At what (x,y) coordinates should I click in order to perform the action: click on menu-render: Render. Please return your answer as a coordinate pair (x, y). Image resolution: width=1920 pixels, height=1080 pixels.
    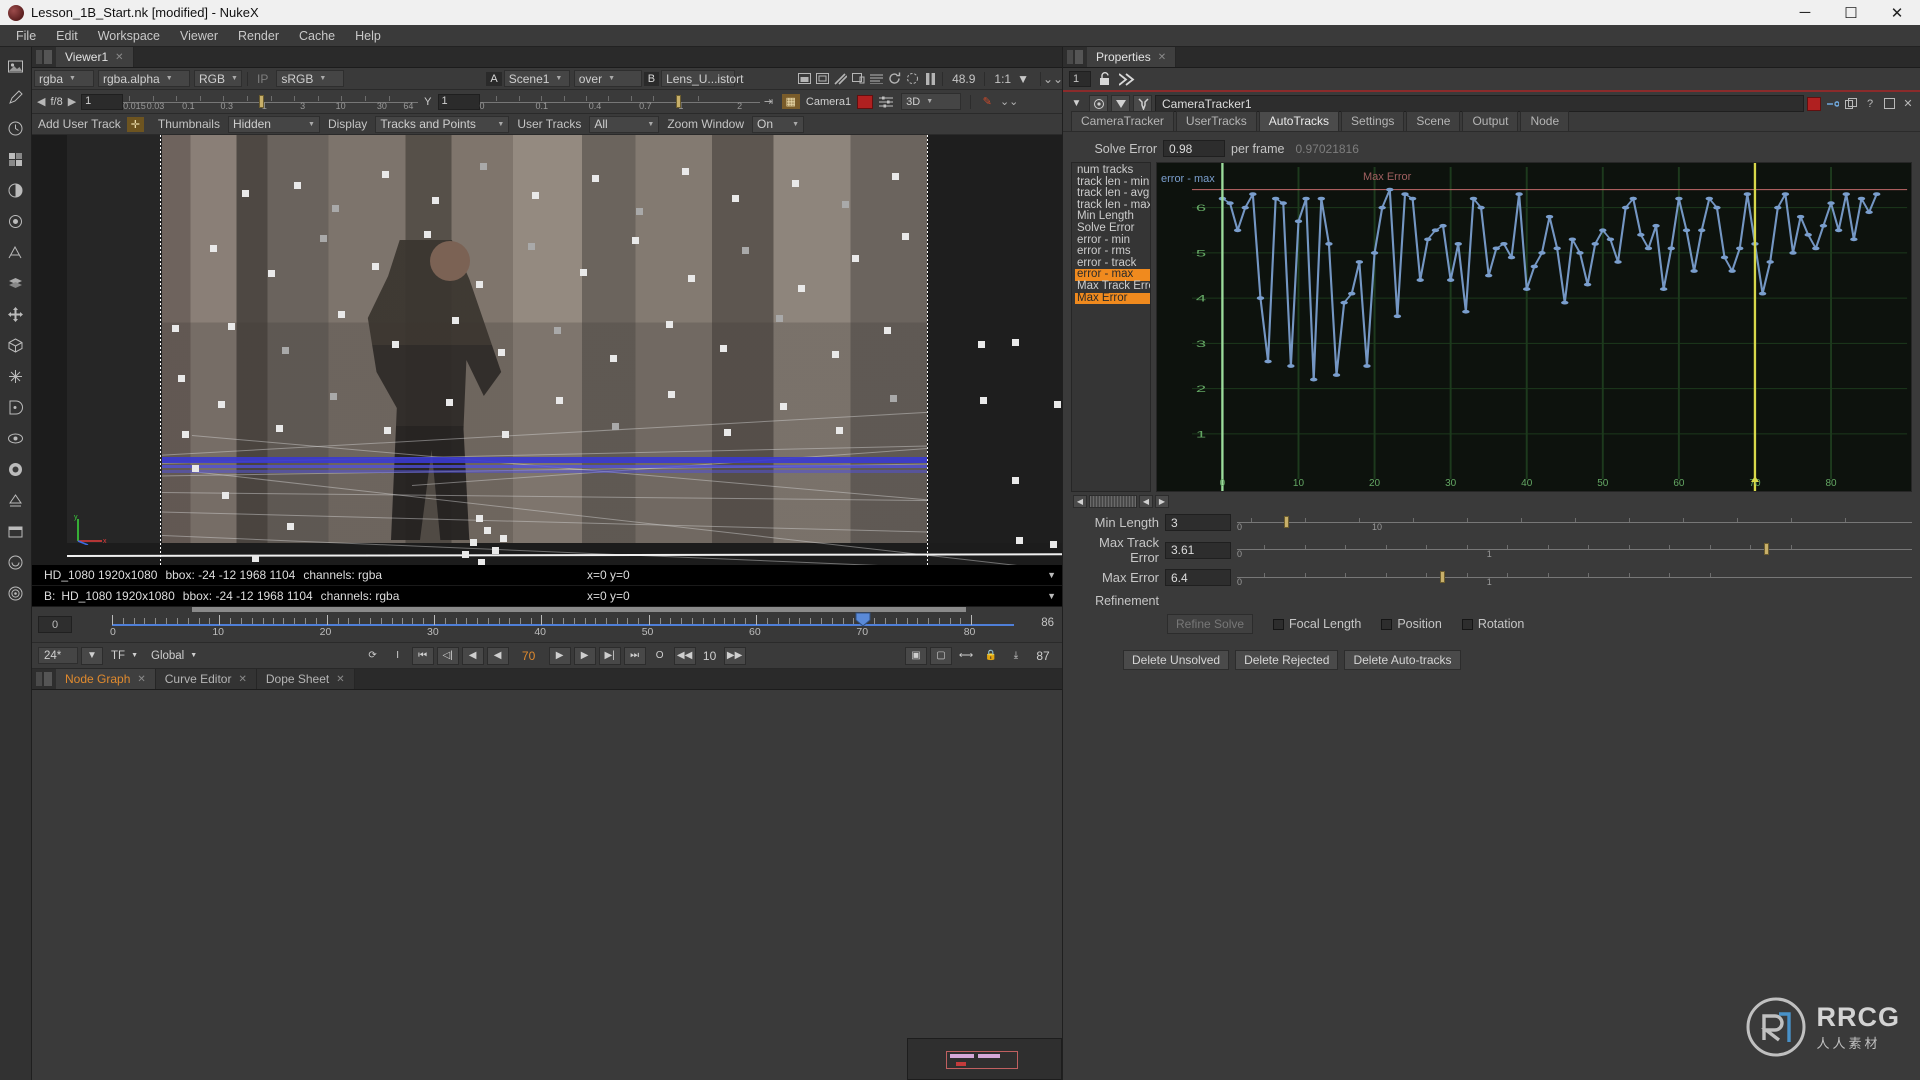
    Looking at the image, I should click on (258, 36).